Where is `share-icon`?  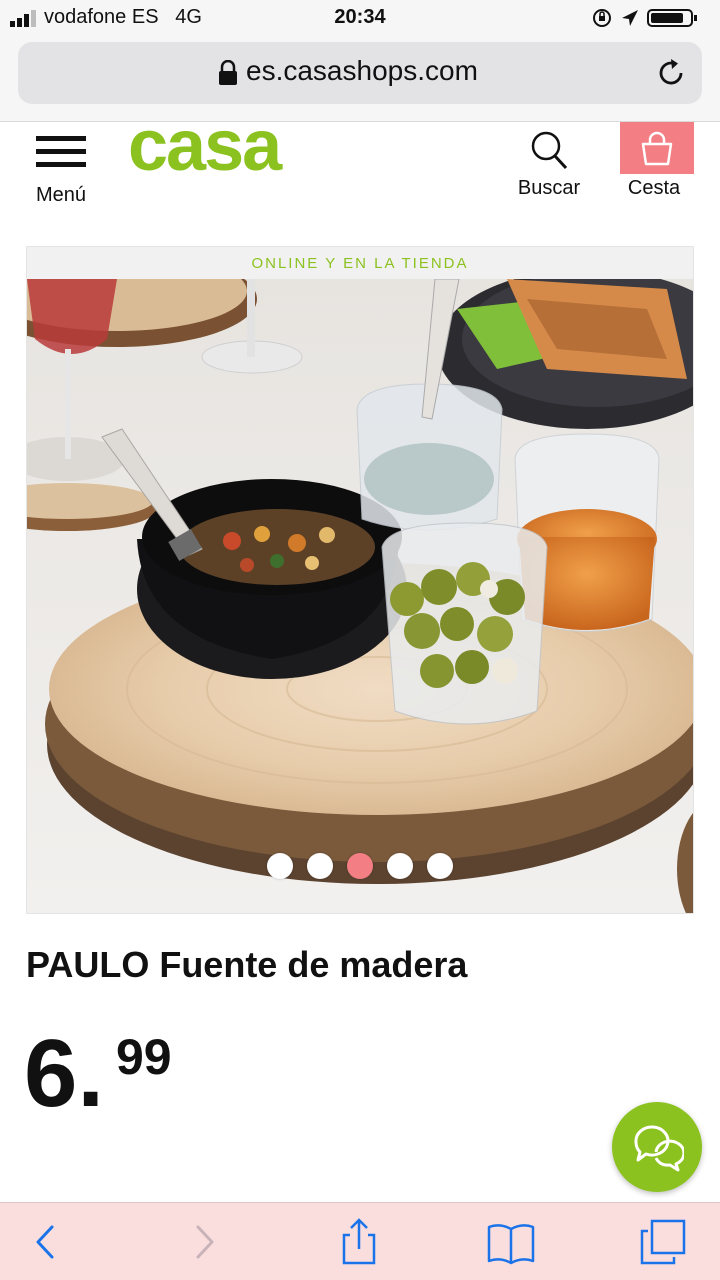 share-icon is located at coordinates (359, 1242).